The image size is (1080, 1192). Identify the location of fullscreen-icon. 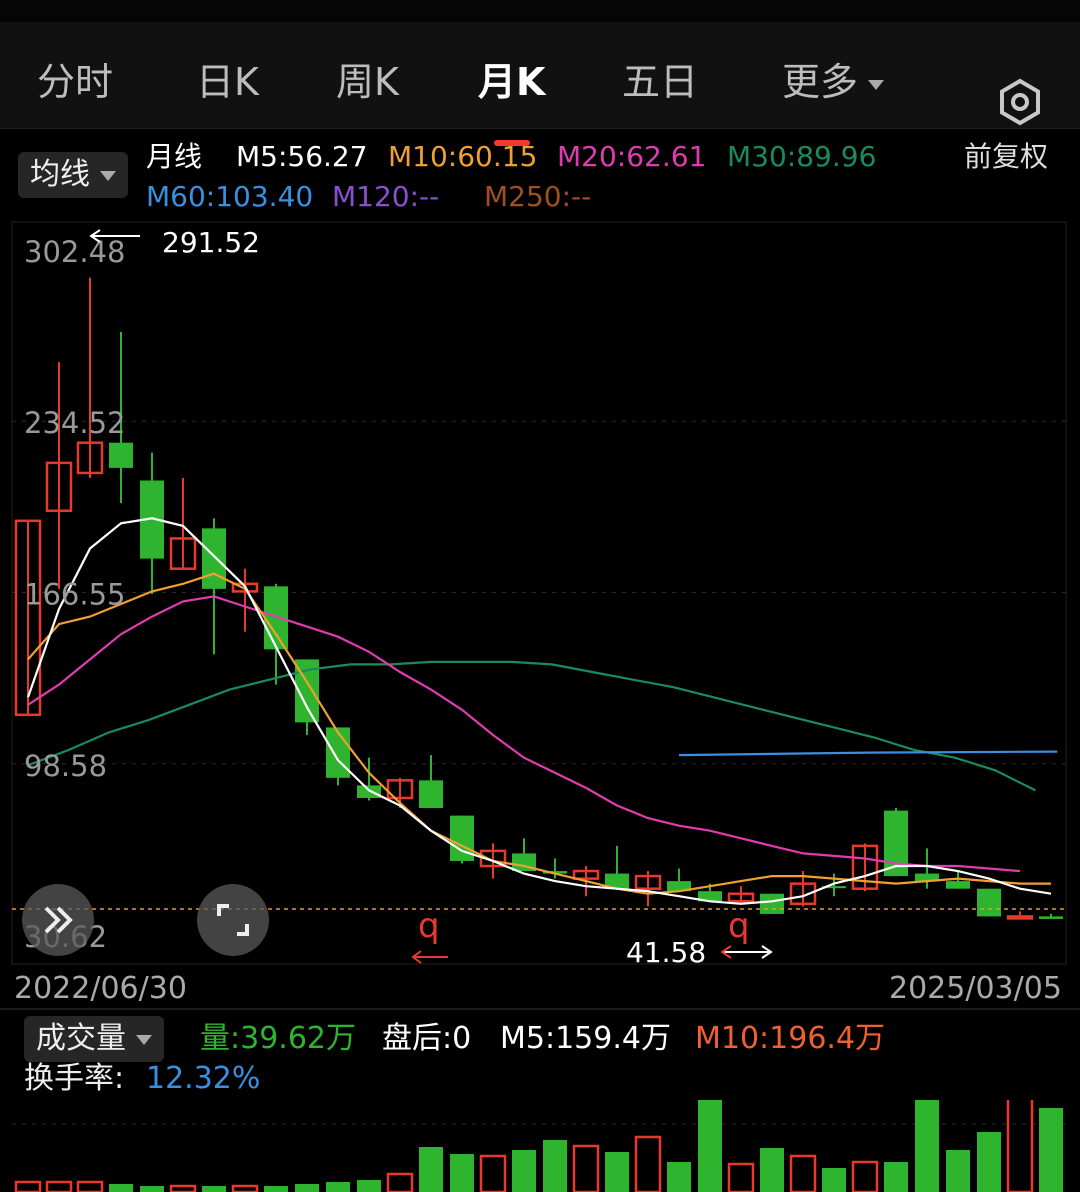
(233, 920).